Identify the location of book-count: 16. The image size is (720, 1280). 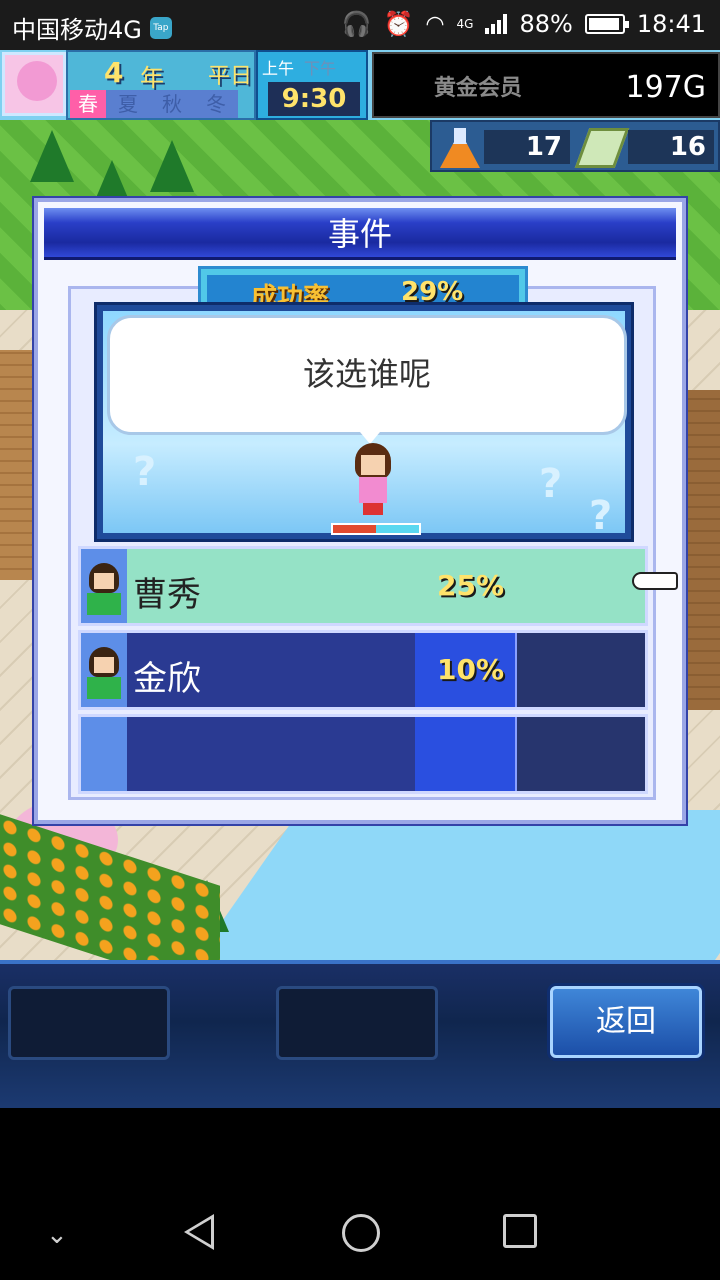
(671, 147).